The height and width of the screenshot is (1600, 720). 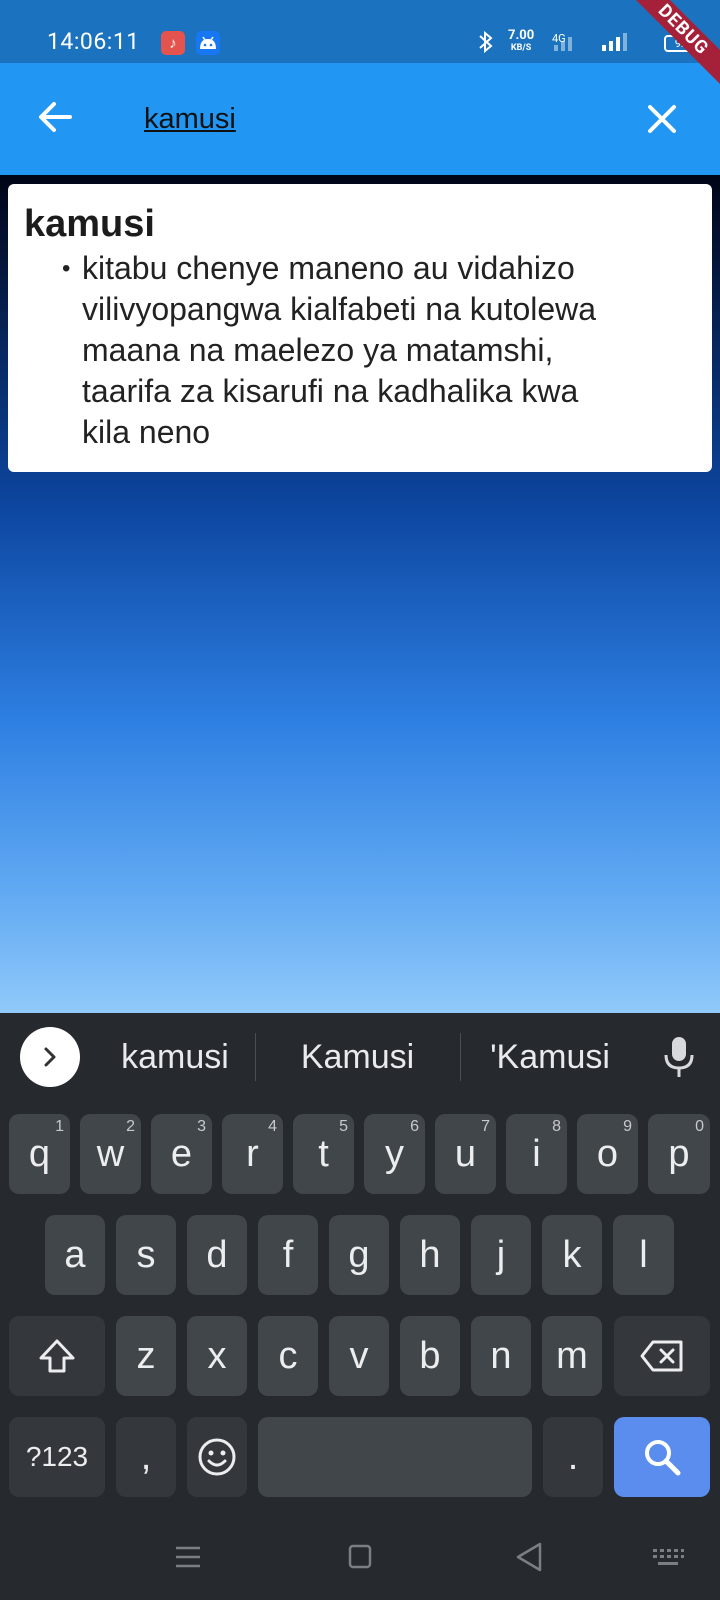 I want to click on keyboard-icon, so click(x=668, y=1557).